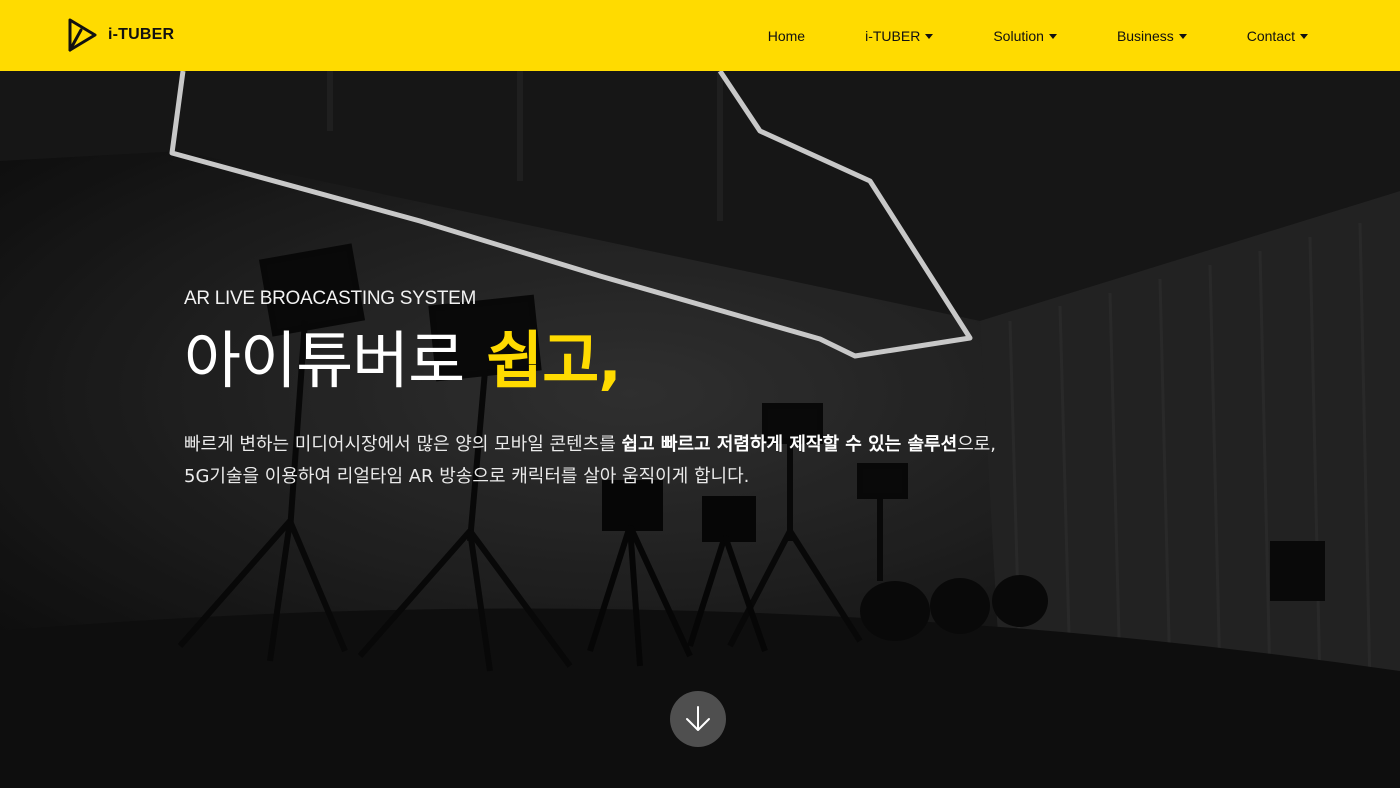 The height and width of the screenshot is (788, 1400). I want to click on main-nav: Home i-TUBER Solution Business Contact, so click(1008, 35).